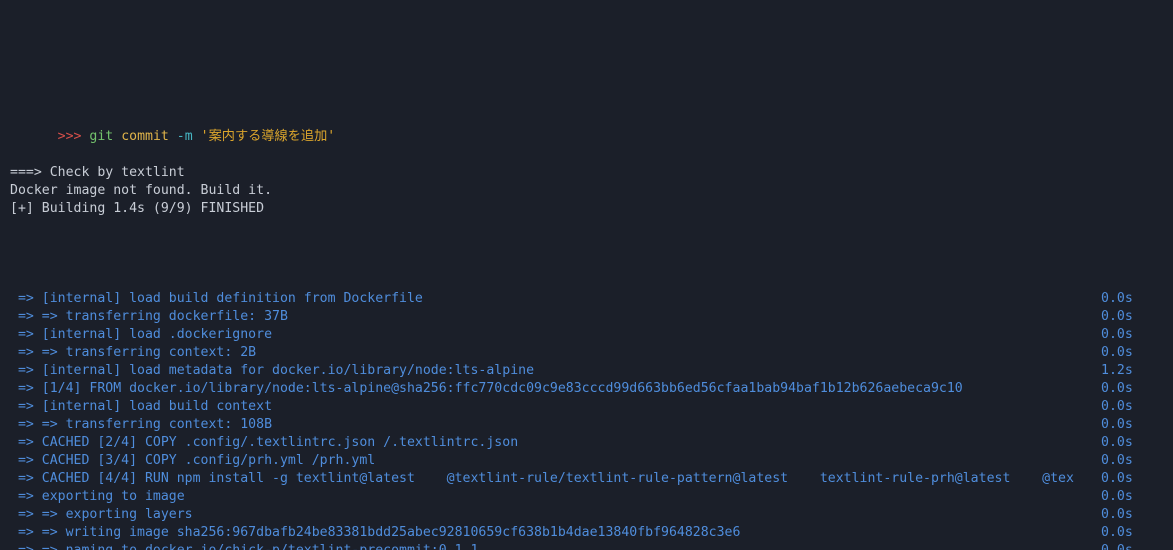 This screenshot has width=1173, height=550. Describe the element at coordinates (586, 353) in the screenshot. I see `buildkit-step: => => transferring context: 2B 0.0s` at that location.